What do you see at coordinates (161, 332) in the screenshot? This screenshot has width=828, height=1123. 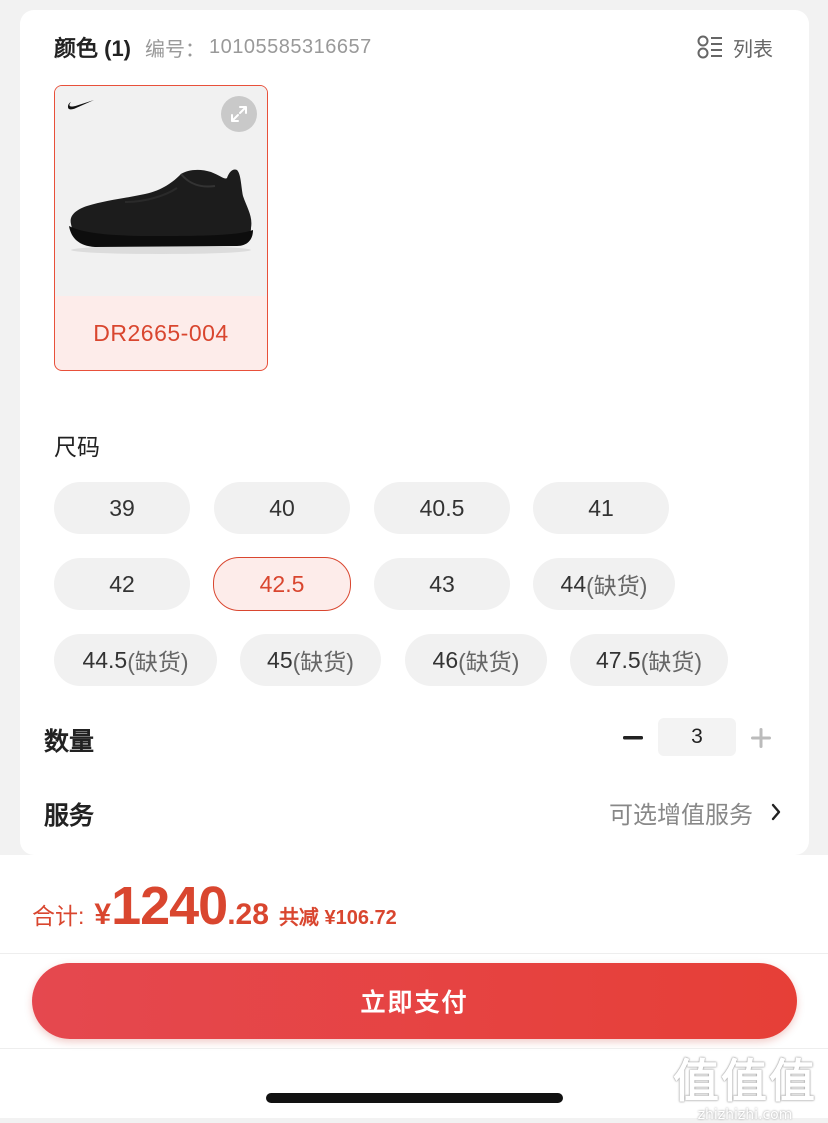 I see `product-code: DR2665-004` at bounding box center [161, 332].